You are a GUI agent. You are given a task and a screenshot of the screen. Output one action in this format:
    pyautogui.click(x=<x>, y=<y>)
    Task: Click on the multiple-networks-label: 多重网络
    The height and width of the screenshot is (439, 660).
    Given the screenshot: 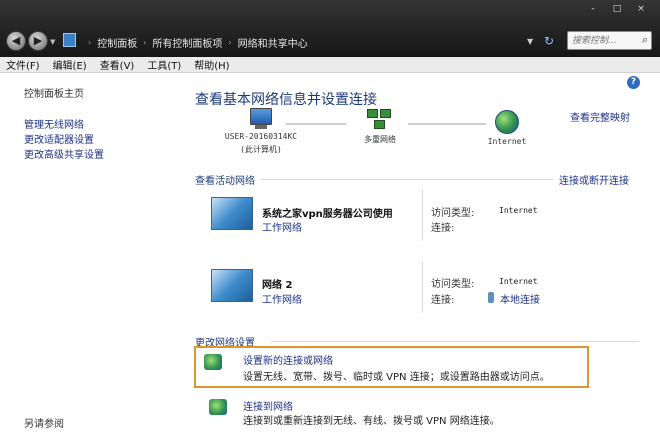 What is the action you would take?
    pyautogui.click(x=380, y=139)
    